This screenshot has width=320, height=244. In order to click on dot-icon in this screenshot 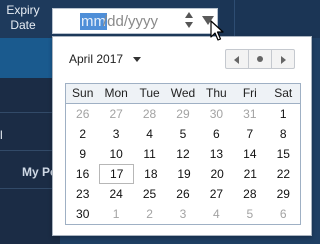, I will do `click(260, 59)`.